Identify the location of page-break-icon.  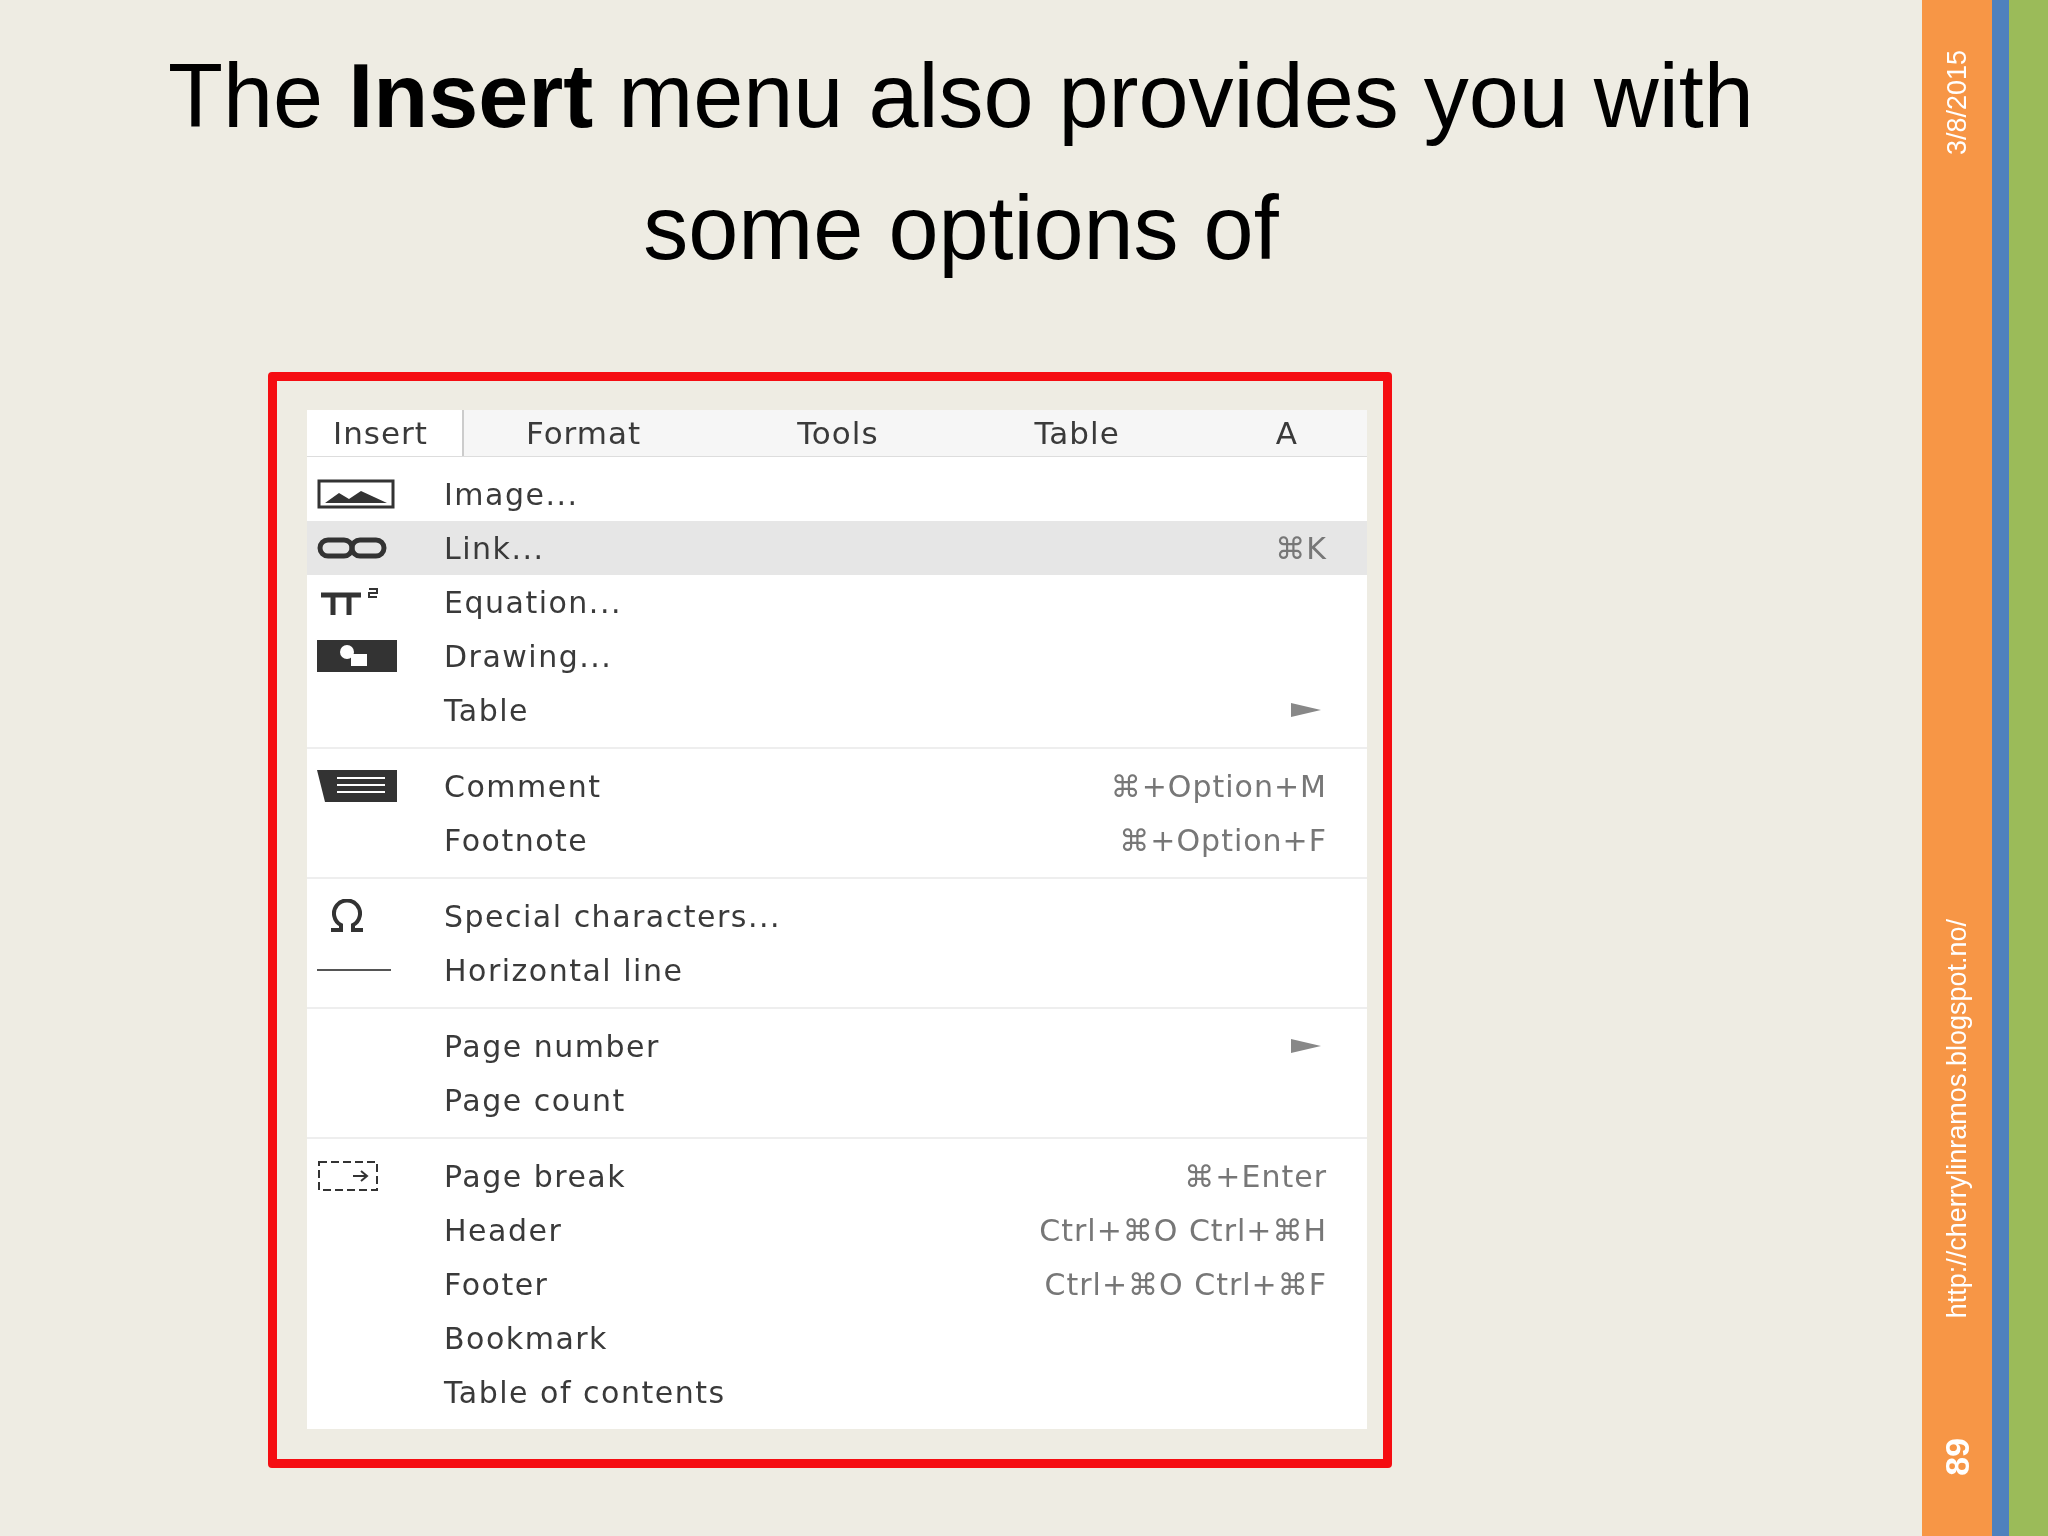
(348, 1176).